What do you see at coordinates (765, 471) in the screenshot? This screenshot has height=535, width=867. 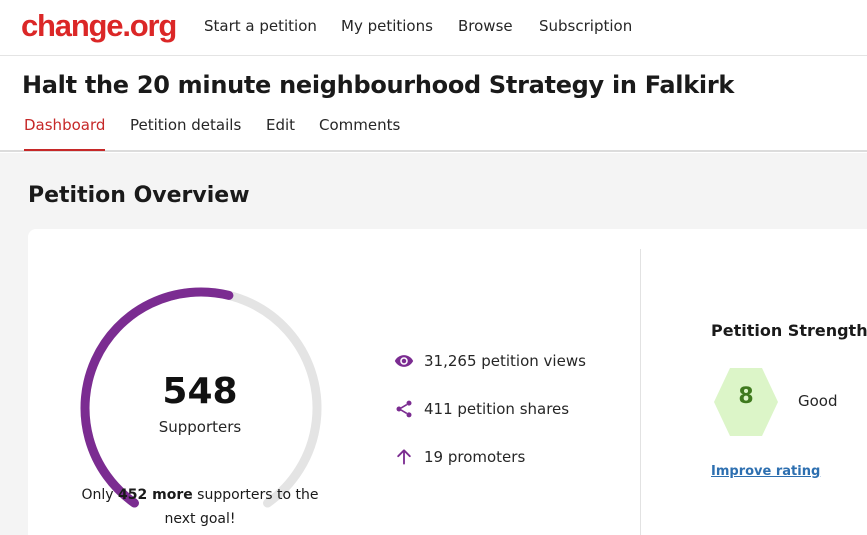 I see `improve-rating-link: Improve rating` at bounding box center [765, 471].